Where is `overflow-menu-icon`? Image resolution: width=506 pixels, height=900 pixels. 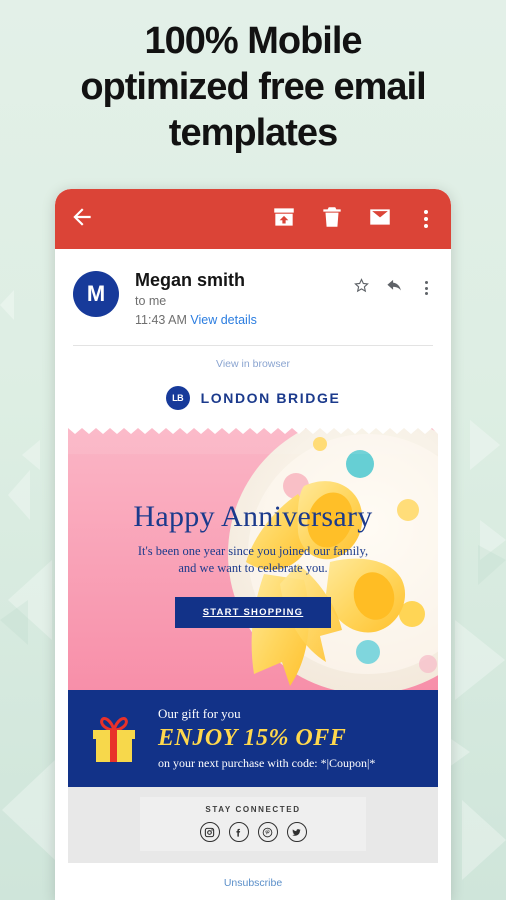 overflow-menu-icon is located at coordinates (426, 219).